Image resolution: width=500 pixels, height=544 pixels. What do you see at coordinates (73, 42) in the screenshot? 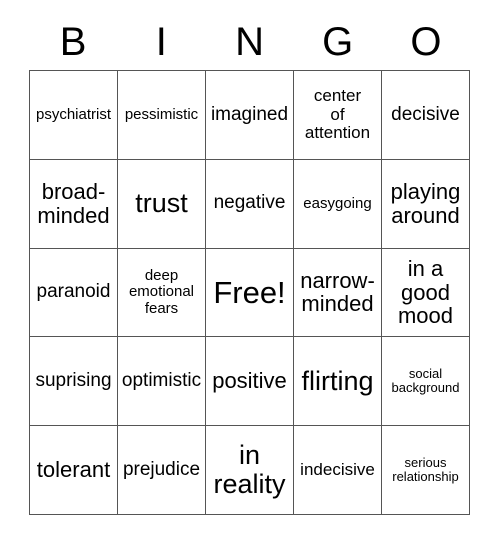
I see `header-letter-b: B` at bounding box center [73, 42].